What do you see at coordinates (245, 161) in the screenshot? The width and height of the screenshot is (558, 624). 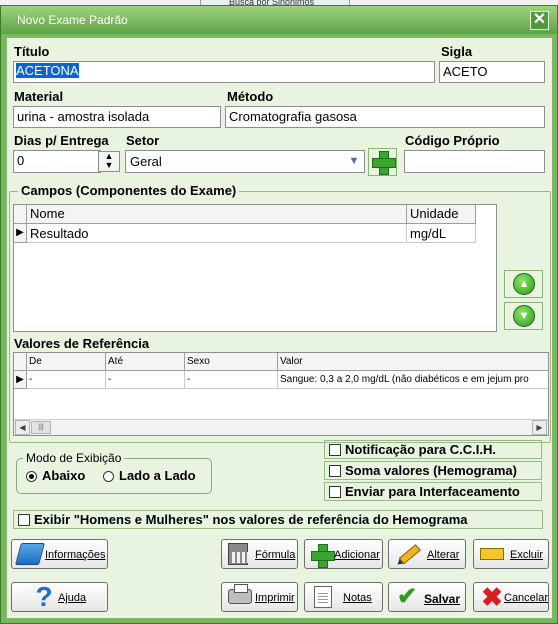 I see `setor-select: Geral ▼` at bounding box center [245, 161].